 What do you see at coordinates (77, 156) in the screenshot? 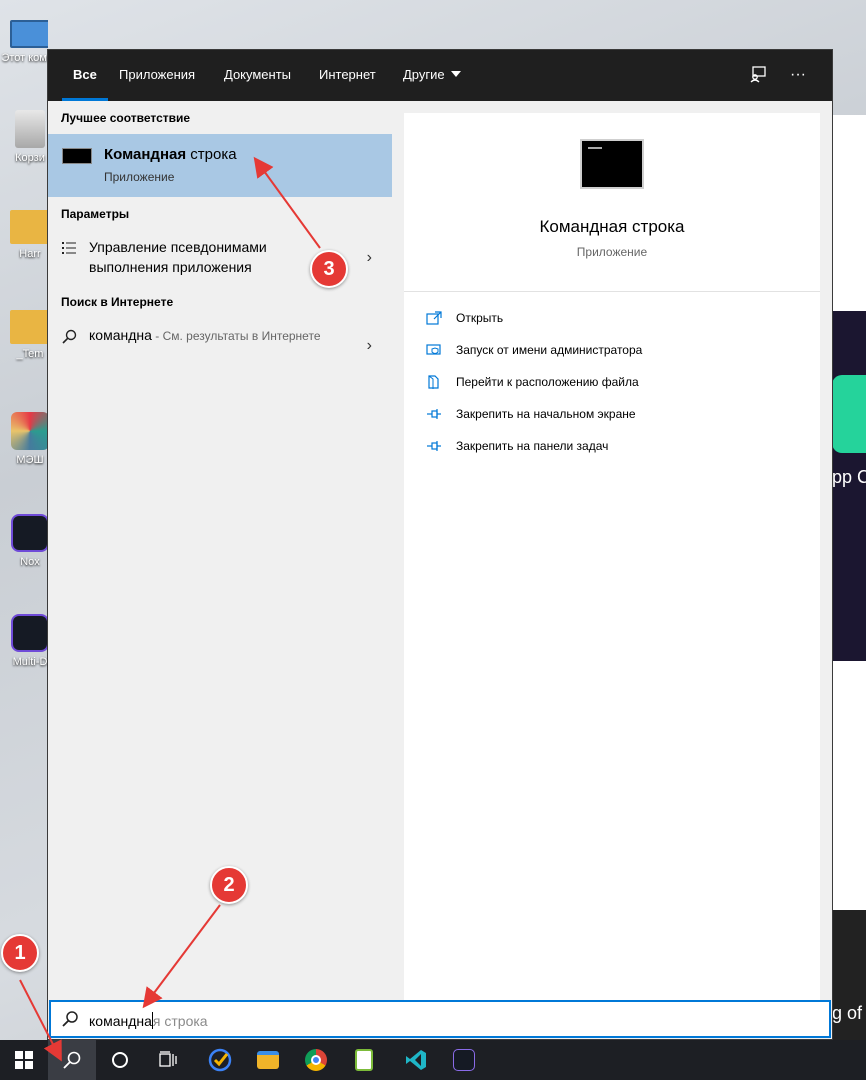
I see `command-prompt-icon` at bounding box center [77, 156].